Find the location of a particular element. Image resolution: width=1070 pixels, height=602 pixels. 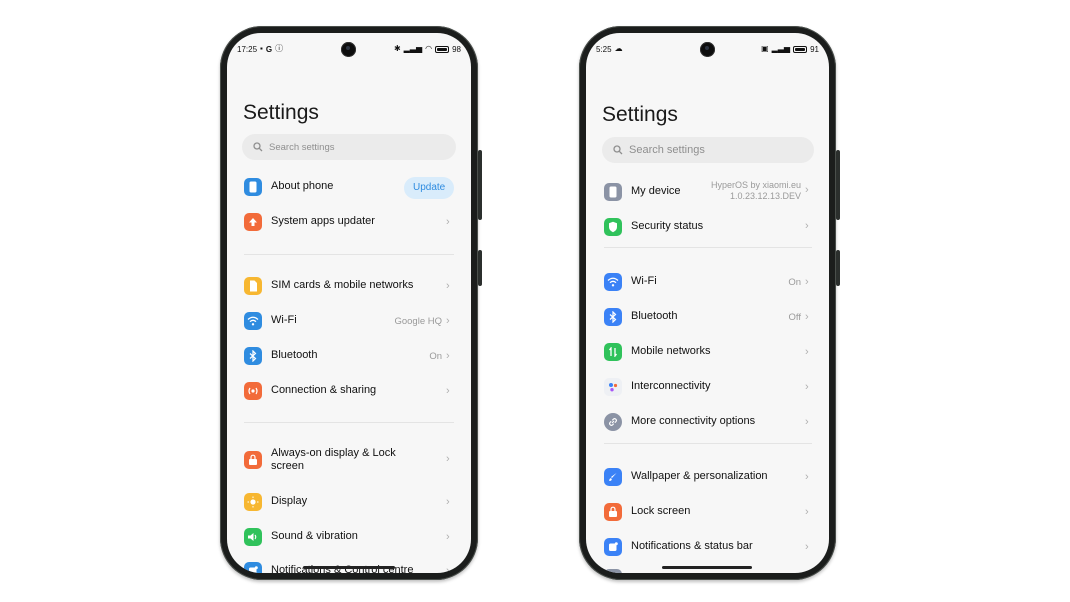

arrow-up-icon is located at coordinates (253, 222).